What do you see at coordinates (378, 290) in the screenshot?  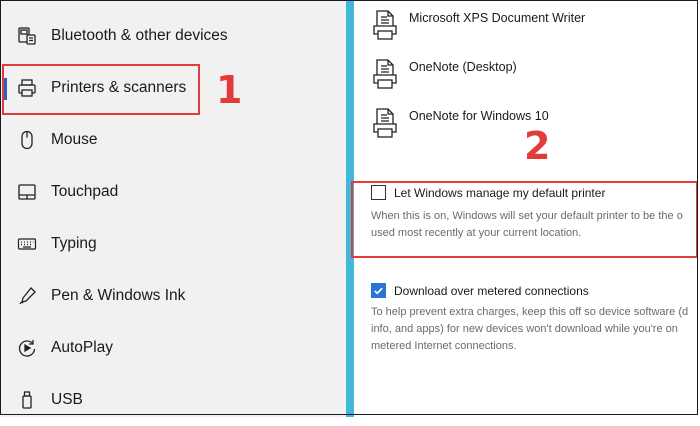 I see `checkbox-checked-icon` at bounding box center [378, 290].